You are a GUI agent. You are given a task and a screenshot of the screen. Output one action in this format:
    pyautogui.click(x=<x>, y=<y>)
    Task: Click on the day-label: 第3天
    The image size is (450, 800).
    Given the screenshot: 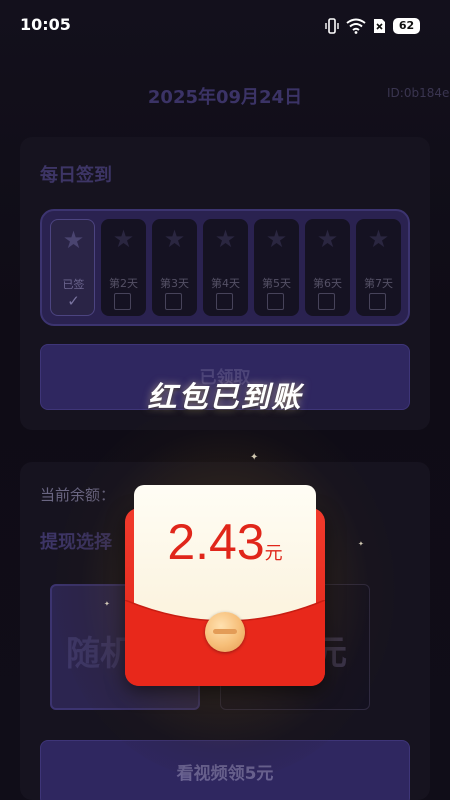 What is the action you would take?
    pyautogui.click(x=174, y=283)
    